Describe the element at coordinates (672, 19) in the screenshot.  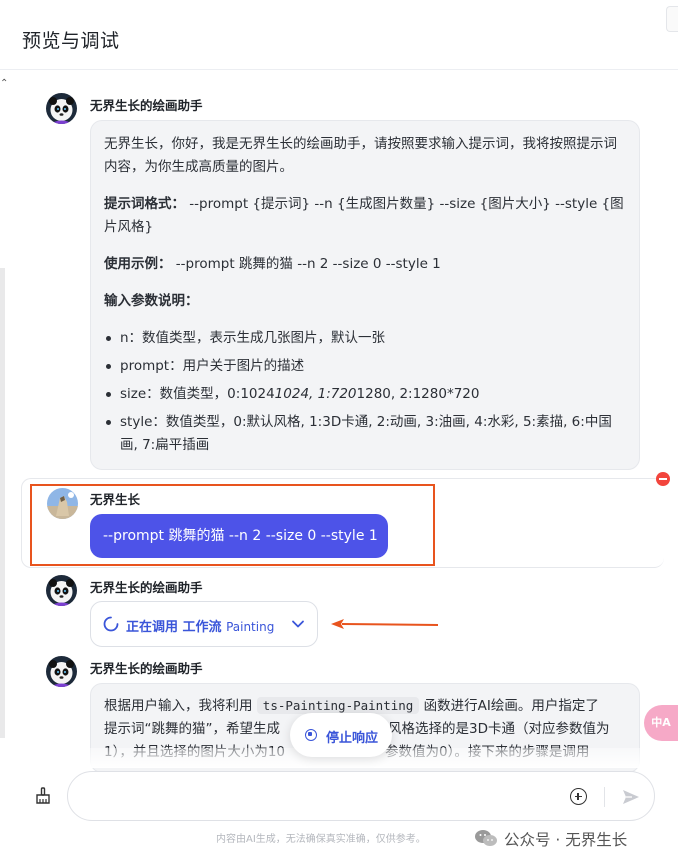
I see `collapse-handle` at that location.